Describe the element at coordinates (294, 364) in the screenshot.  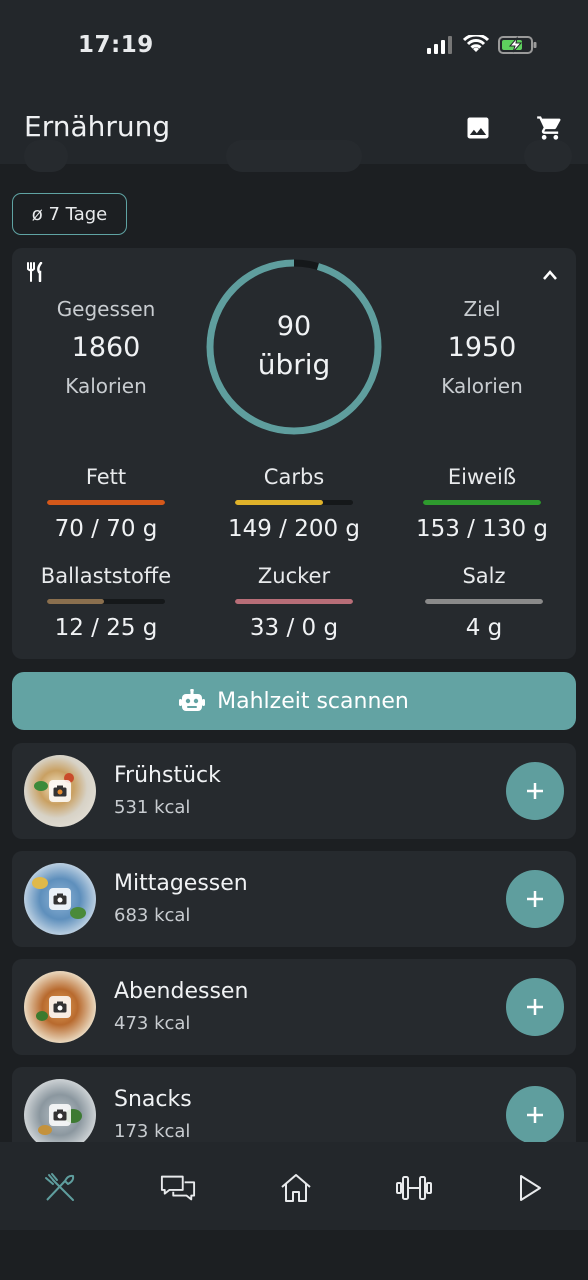
I see `remaining-label: übrig` at that location.